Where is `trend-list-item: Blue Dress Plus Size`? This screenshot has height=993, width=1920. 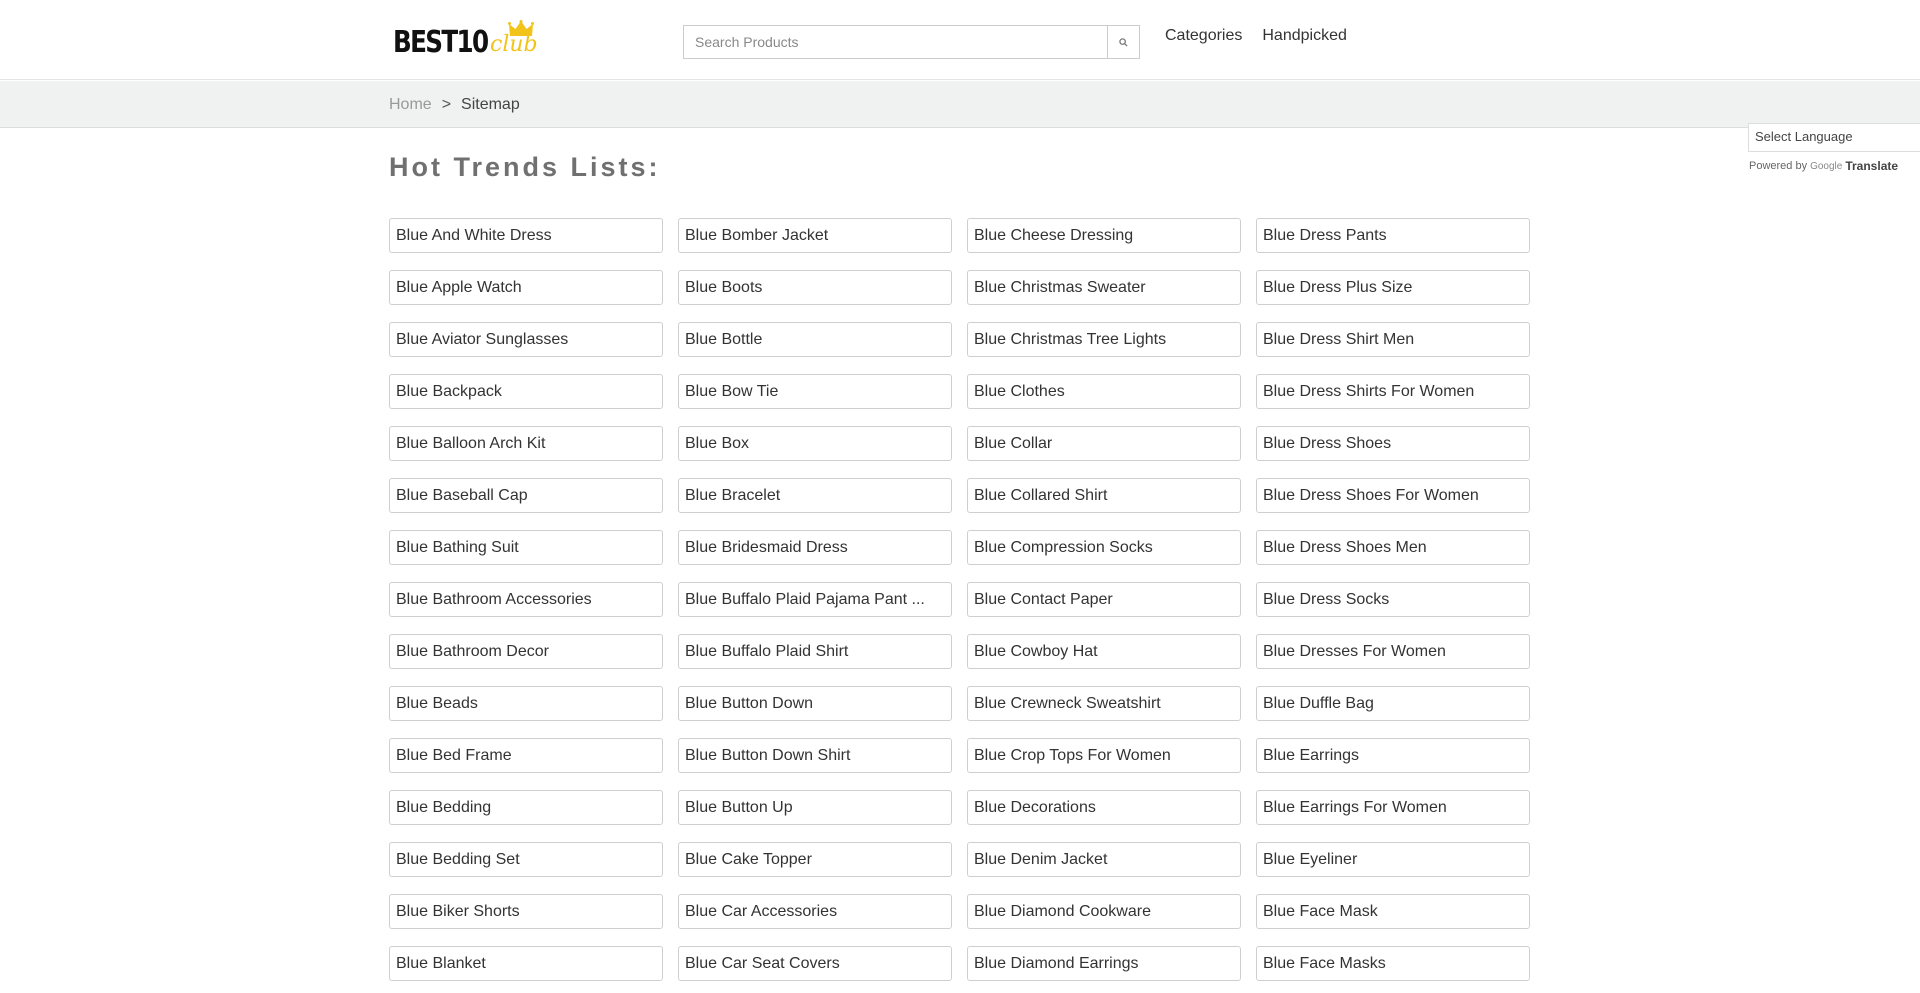
trend-list-item: Blue Dress Plus Size is located at coordinates (1393, 287).